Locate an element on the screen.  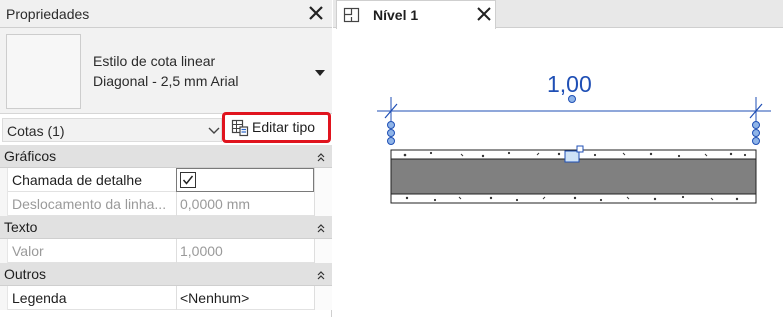
dimension-value-text: 1,00 is located at coordinates (569, 84).